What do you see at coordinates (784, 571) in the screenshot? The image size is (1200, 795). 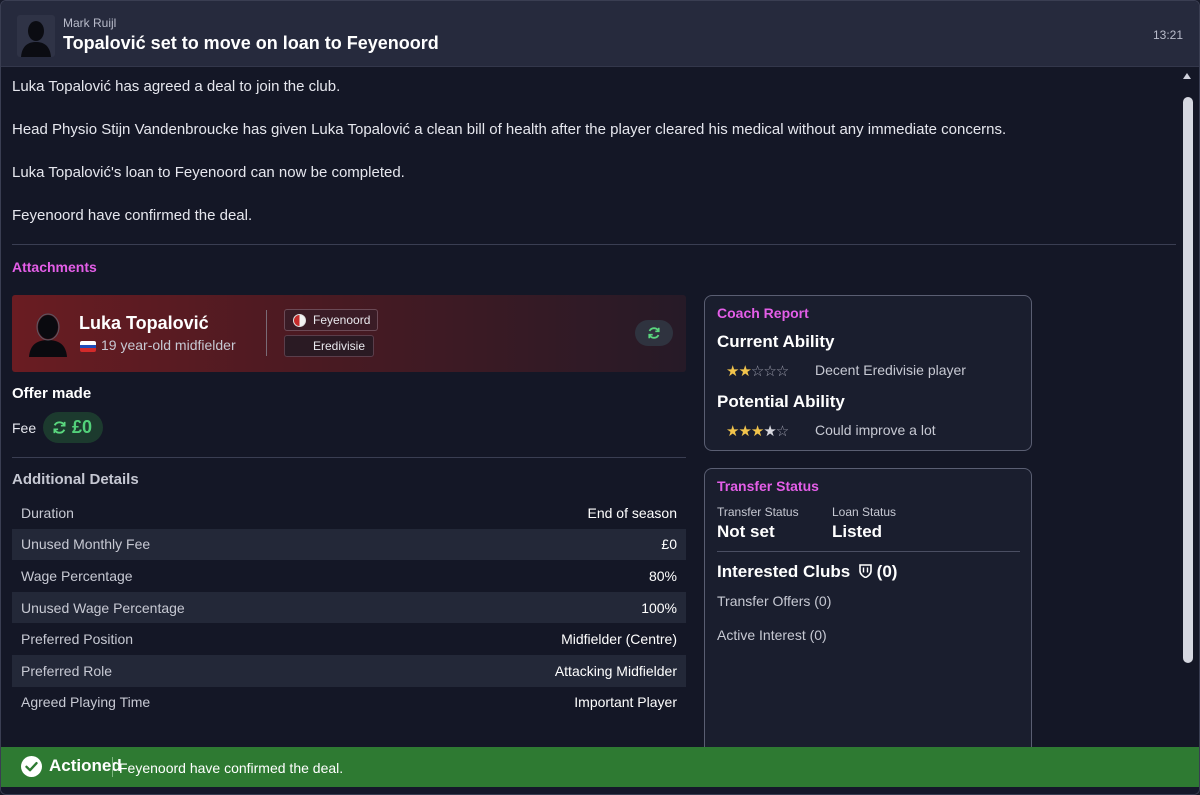 I see `interested-clubs-label: Interested Clubs` at bounding box center [784, 571].